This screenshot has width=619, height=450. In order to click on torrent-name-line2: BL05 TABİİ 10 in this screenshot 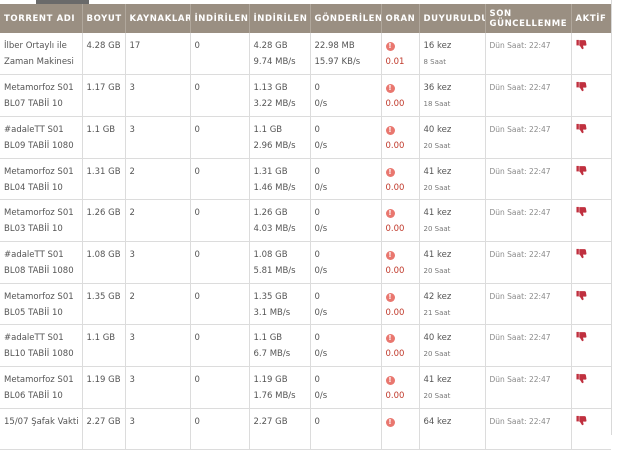, I will do `click(41, 313)`.